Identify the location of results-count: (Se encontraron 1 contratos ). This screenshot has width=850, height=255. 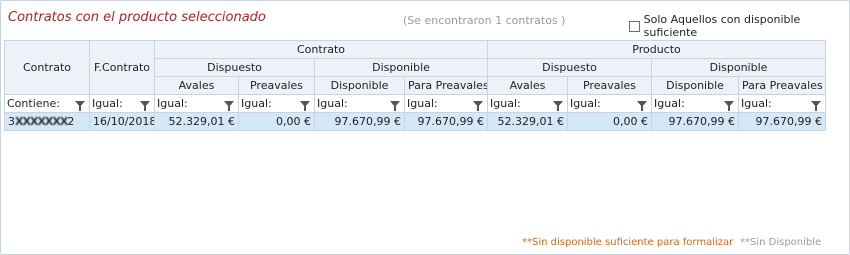
(484, 20).